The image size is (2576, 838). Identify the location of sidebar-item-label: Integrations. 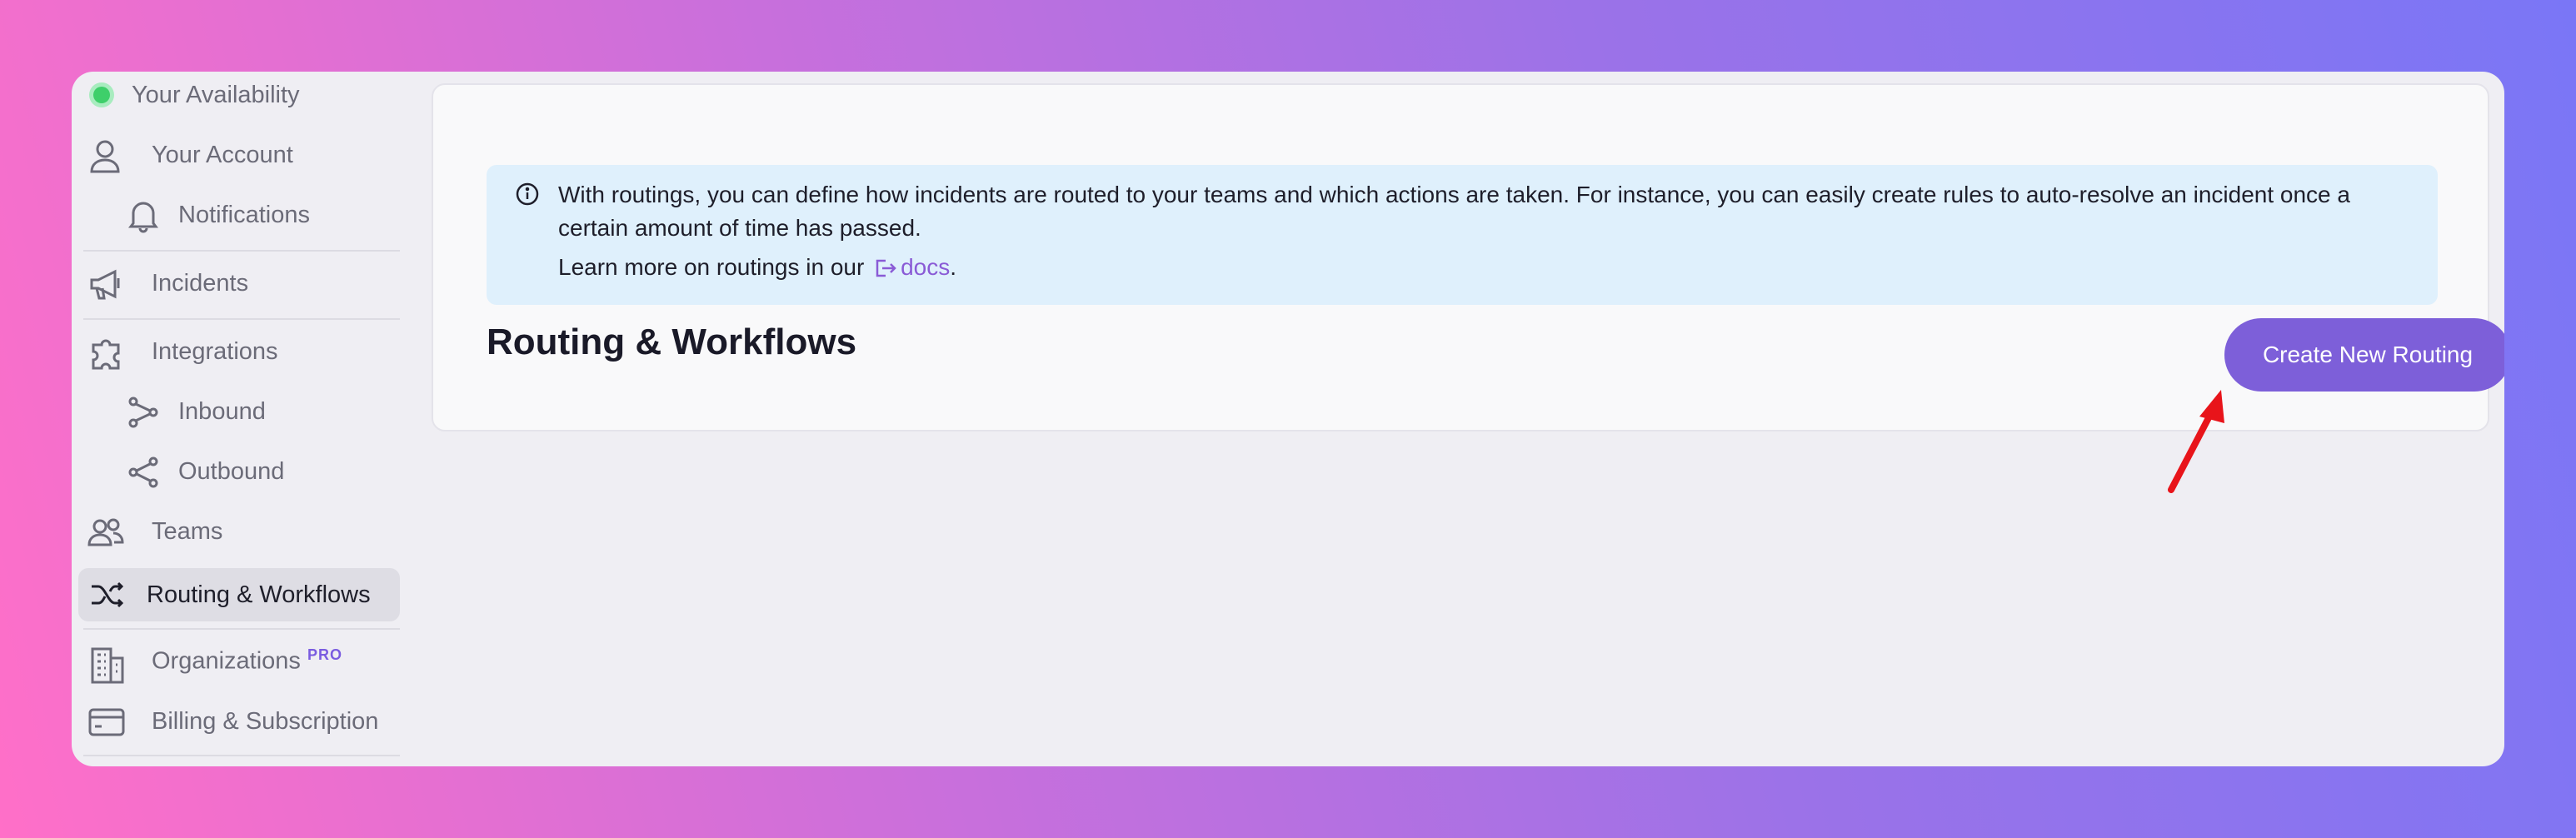
(215, 351).